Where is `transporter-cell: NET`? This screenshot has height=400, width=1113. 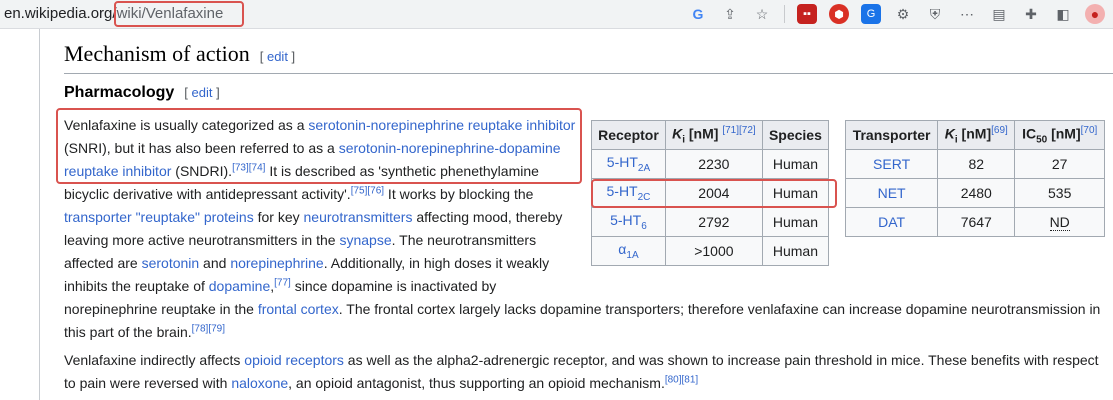
transporter-cell: NET is located at coordinates (891, 193).